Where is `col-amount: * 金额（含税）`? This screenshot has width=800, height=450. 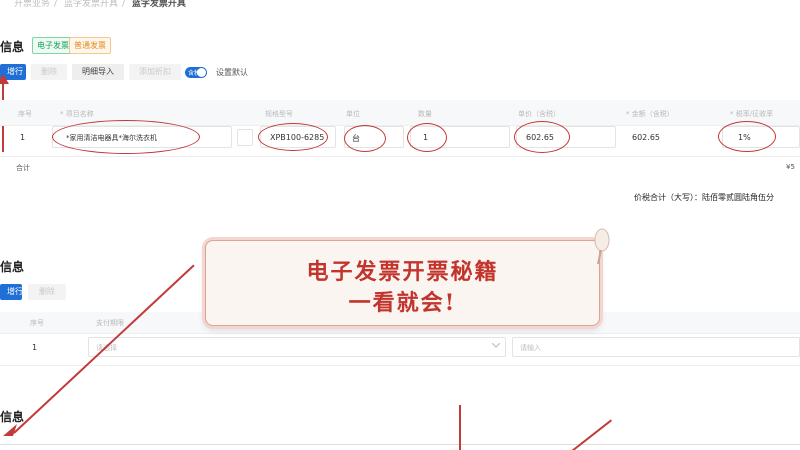
col-amount: * 金额（含税） is located at coordinates (650, 114).